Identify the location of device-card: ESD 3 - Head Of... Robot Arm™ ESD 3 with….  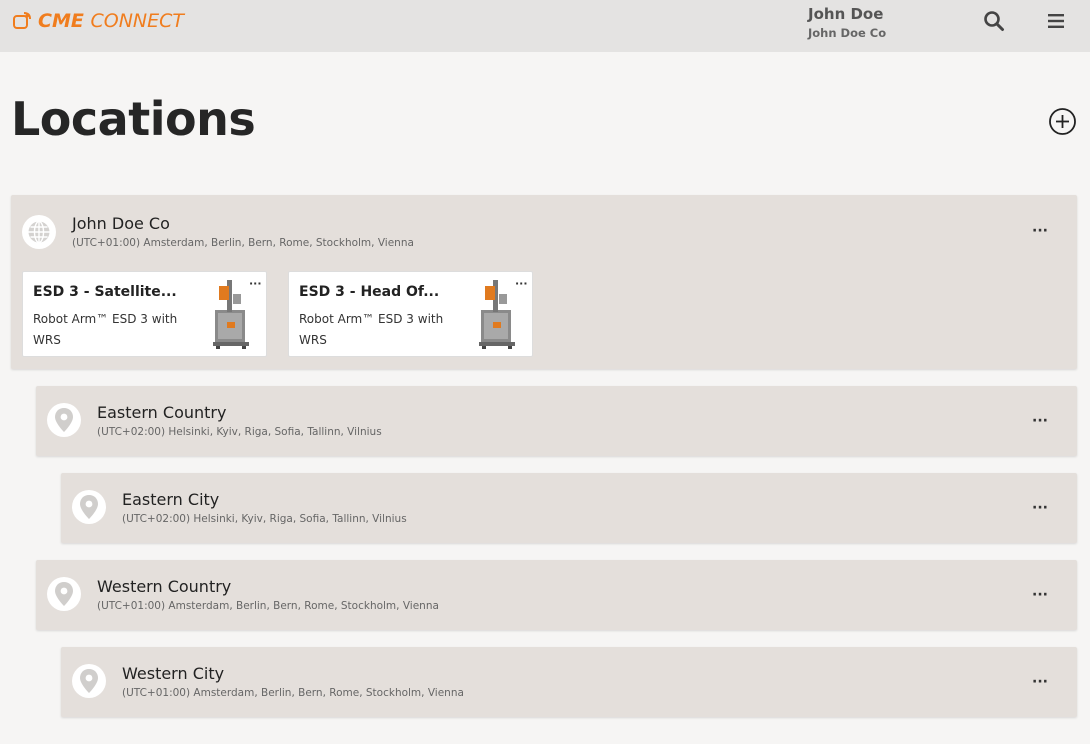
(410, 314).